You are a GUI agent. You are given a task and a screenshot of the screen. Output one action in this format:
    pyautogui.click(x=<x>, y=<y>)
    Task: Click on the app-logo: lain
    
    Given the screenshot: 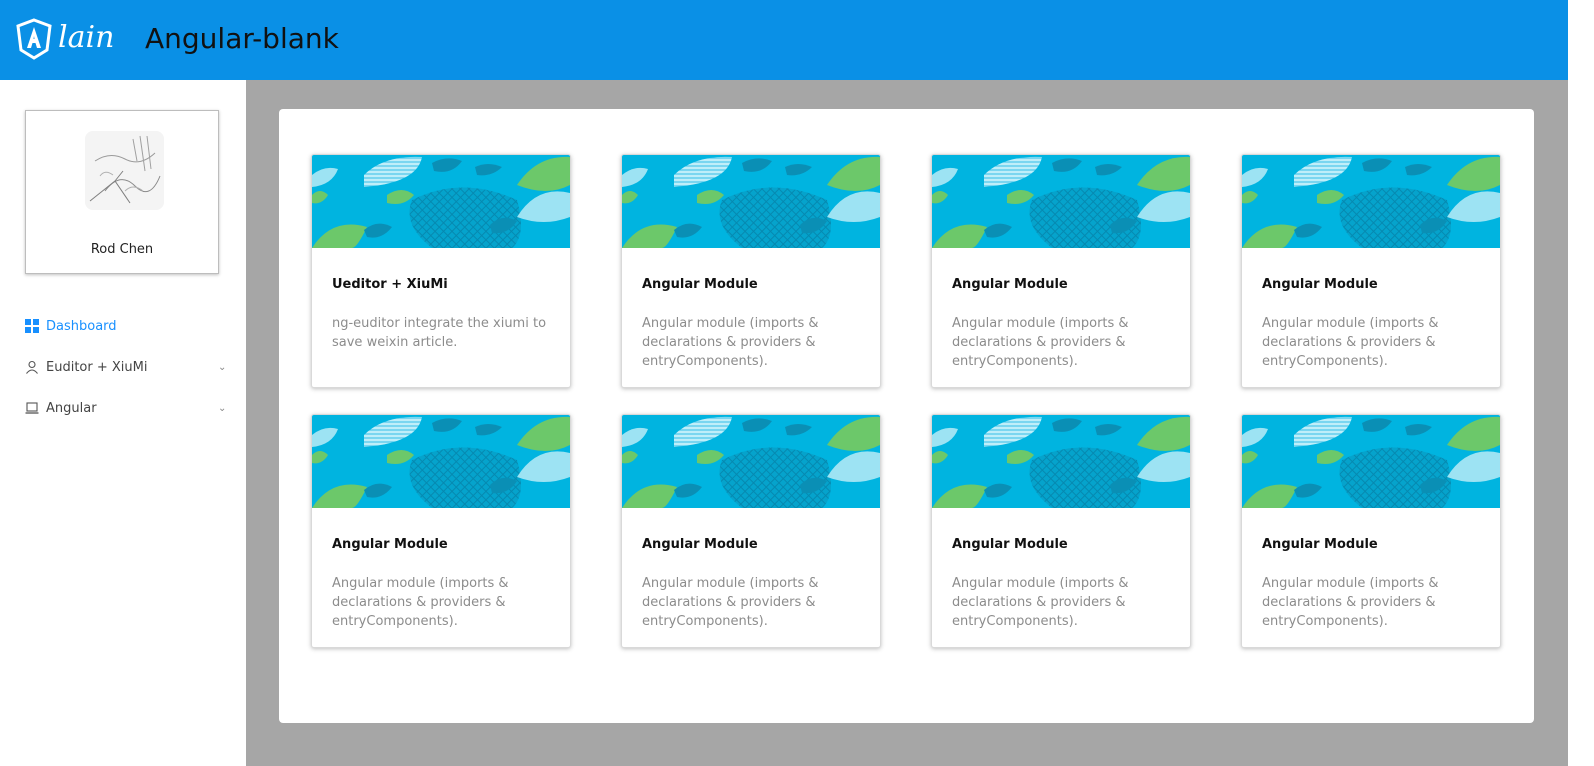 What is the action you would take?
    pyautogui.click(x=66, y=39)
    